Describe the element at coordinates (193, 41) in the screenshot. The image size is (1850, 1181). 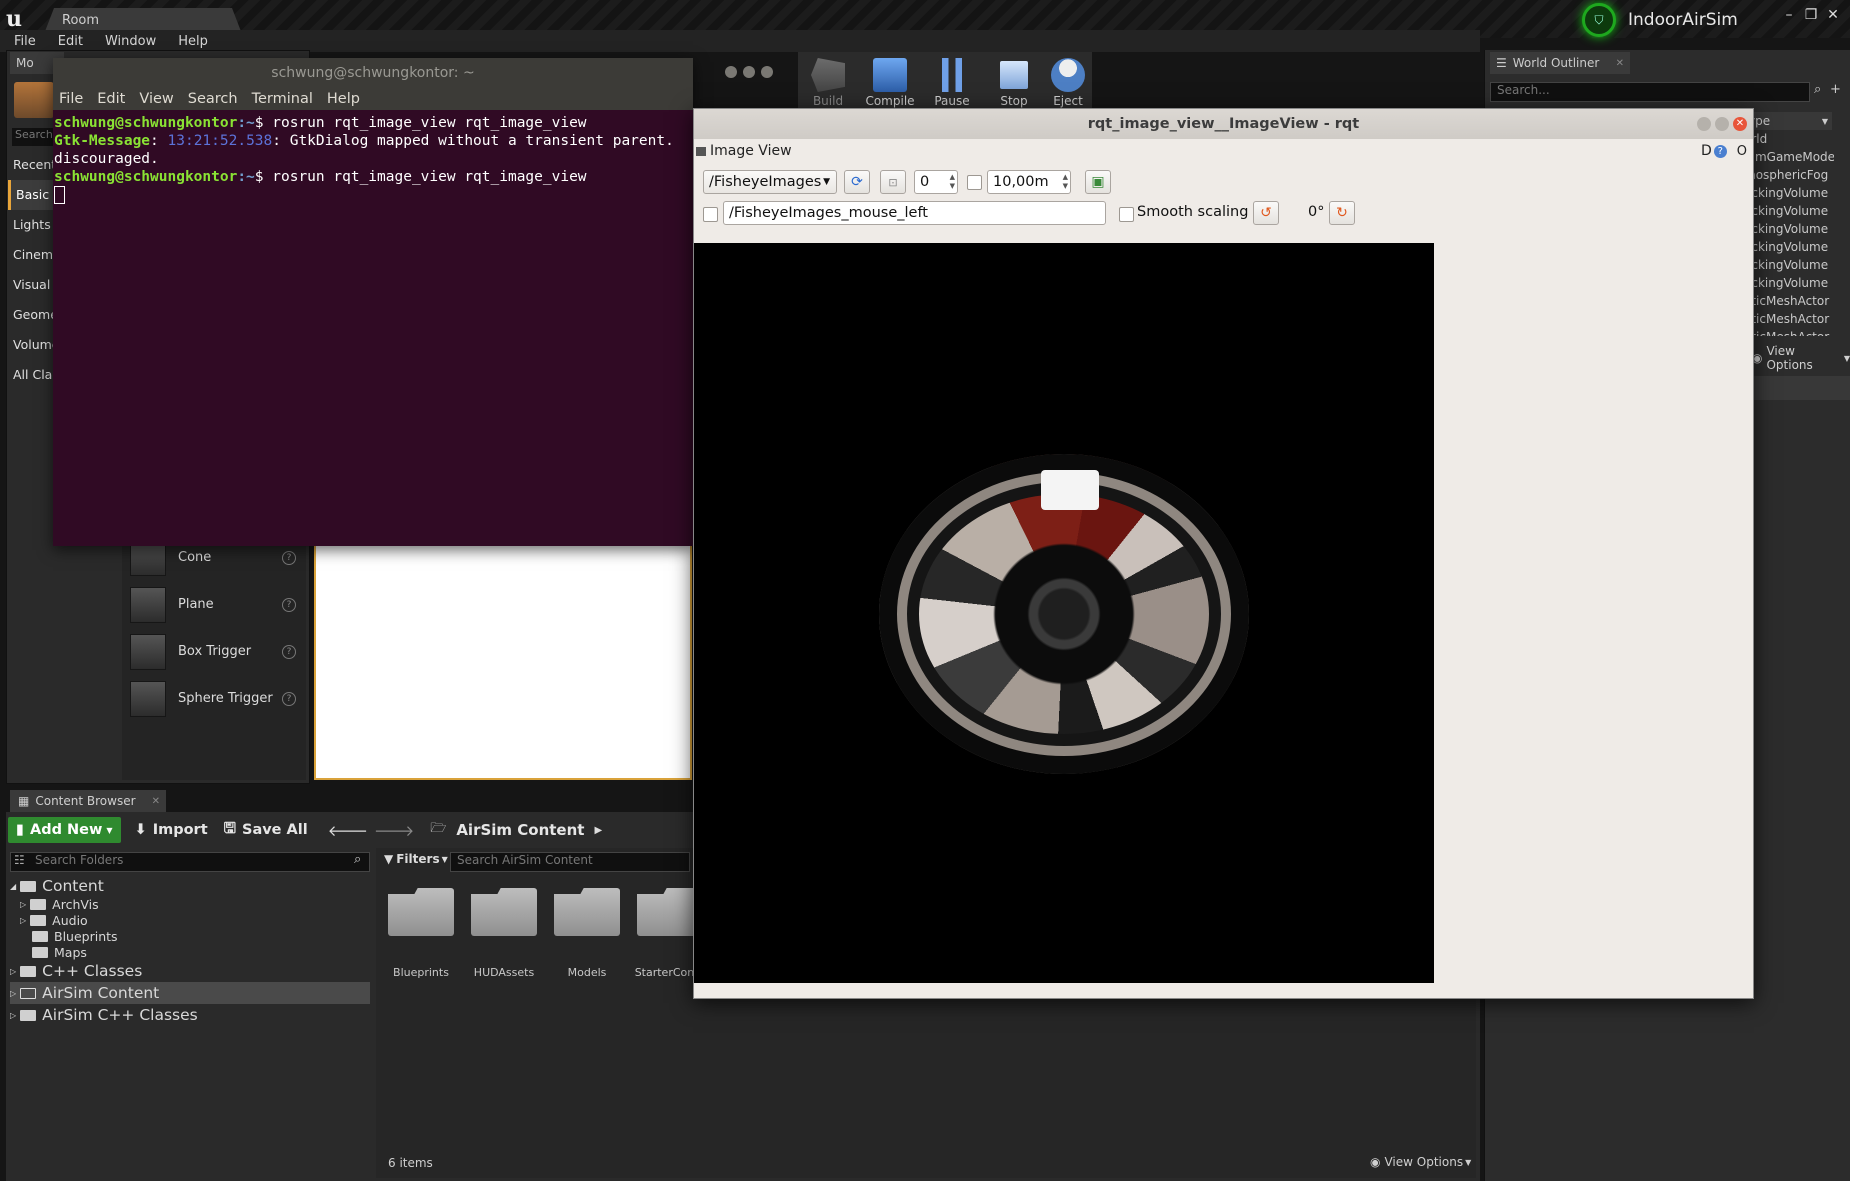
I see `menu-help: Help` at that location.